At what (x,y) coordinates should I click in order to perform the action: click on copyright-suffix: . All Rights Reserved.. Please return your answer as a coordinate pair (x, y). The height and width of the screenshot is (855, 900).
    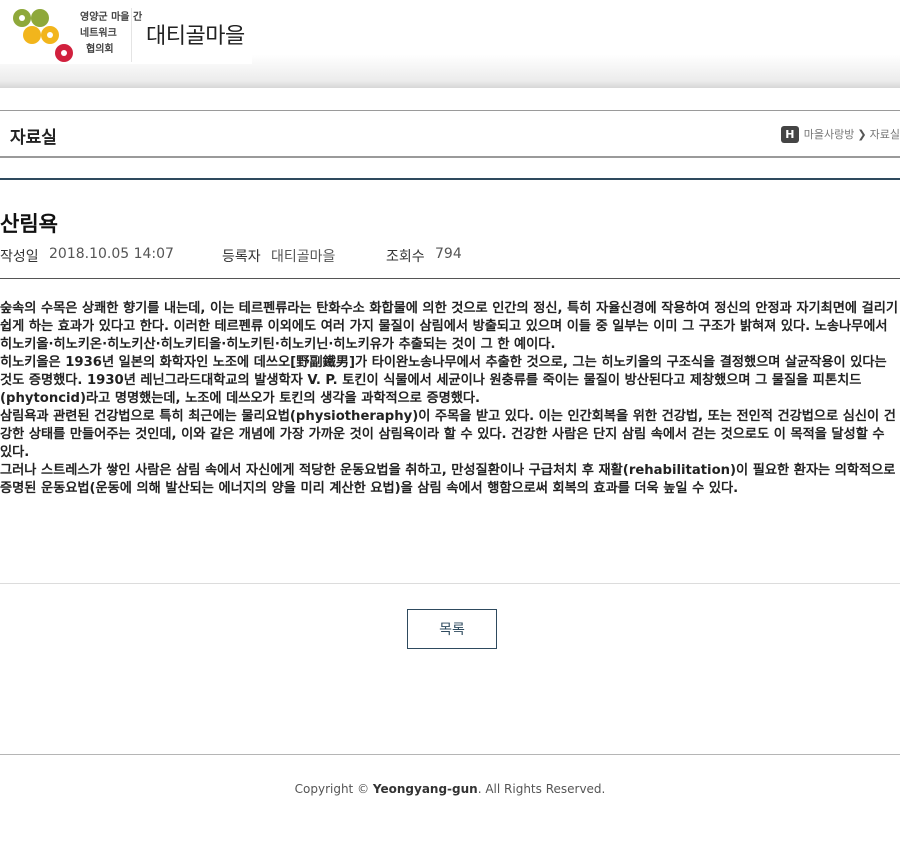
    Looking at the image, I should click on (541, 789).